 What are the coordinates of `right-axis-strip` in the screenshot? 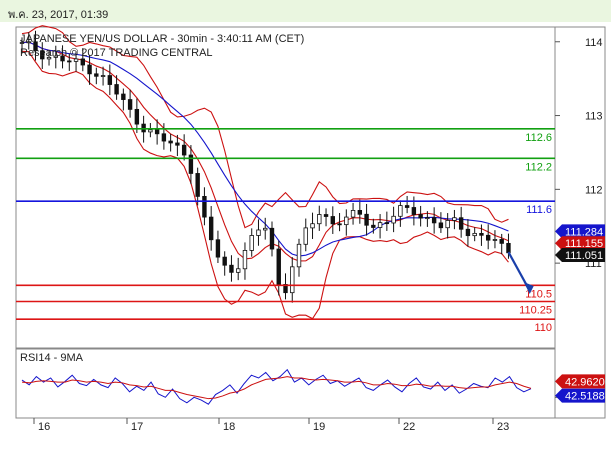 It's located at (580, 222).